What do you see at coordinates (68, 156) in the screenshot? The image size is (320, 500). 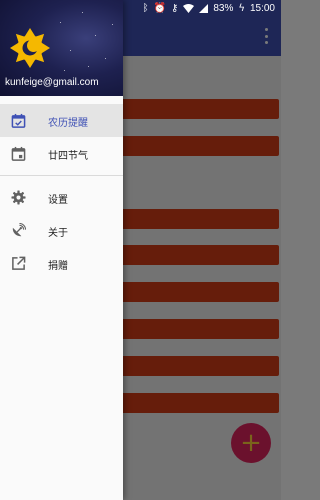 I see `nav-item-label: 廿四节气` at bounding box center [68, 156].